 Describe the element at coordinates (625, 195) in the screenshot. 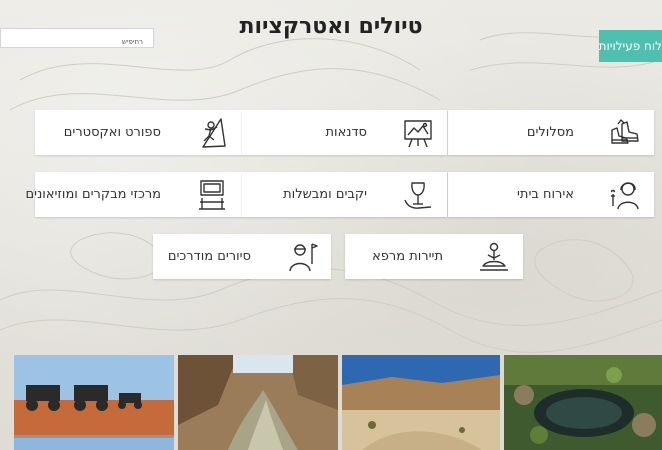

I see `host-woman-icon` at that location.